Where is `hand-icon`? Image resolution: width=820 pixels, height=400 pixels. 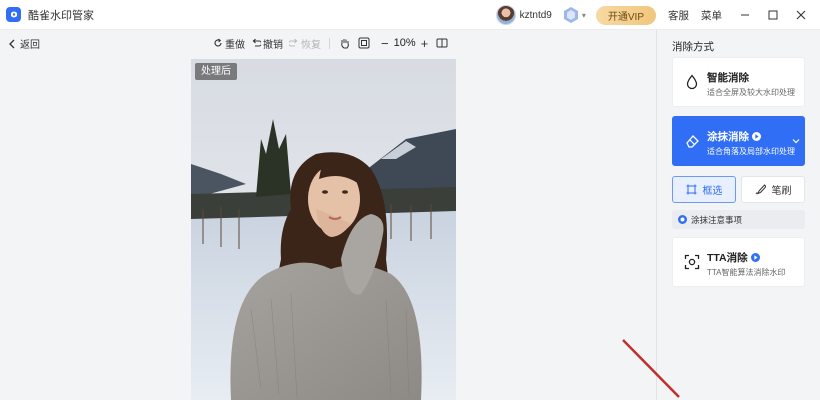 hand-icon is located at coordinates (344, 44).